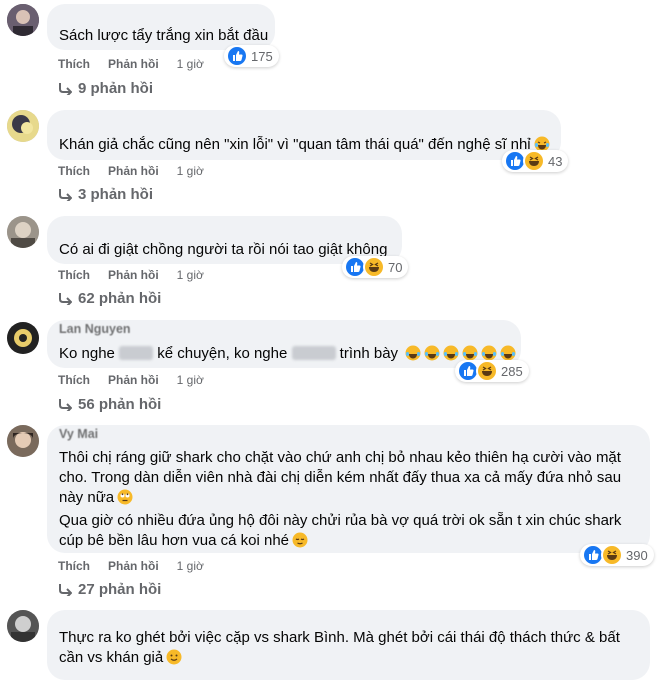 This screenshot has height=680, width=658. I want to click on comment-text: Ko nghe kể chuyện, ko nghe trình bày, so click(287, 355).